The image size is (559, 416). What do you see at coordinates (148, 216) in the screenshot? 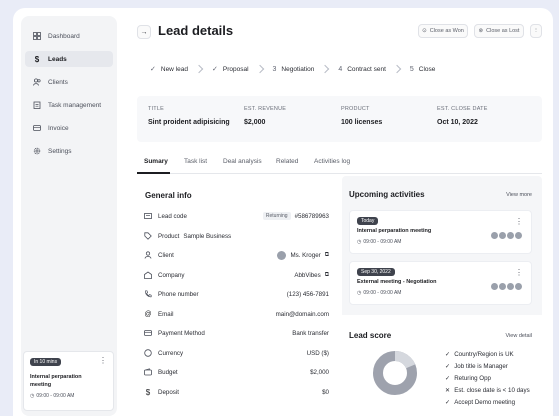
I see `id-card-icon` at bounding box center [148, 216].